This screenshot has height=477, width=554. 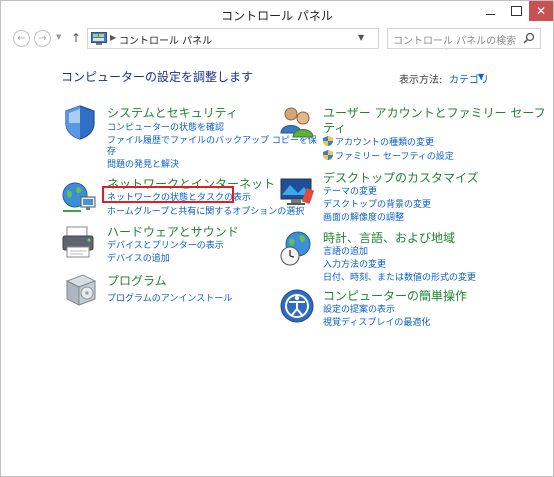 What do you see at coordinates (165, 244) in the screenshot?
I see `link-view-devices-printers: デバイスとプリンターの表示` at bounding box center [165, 244].